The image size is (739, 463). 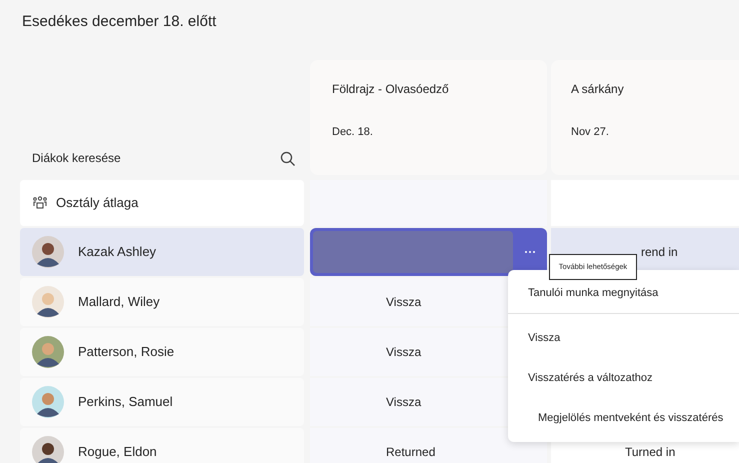 I want to click on menu-item: Tanulói munka megnyitása, so click(x=623, y=294).